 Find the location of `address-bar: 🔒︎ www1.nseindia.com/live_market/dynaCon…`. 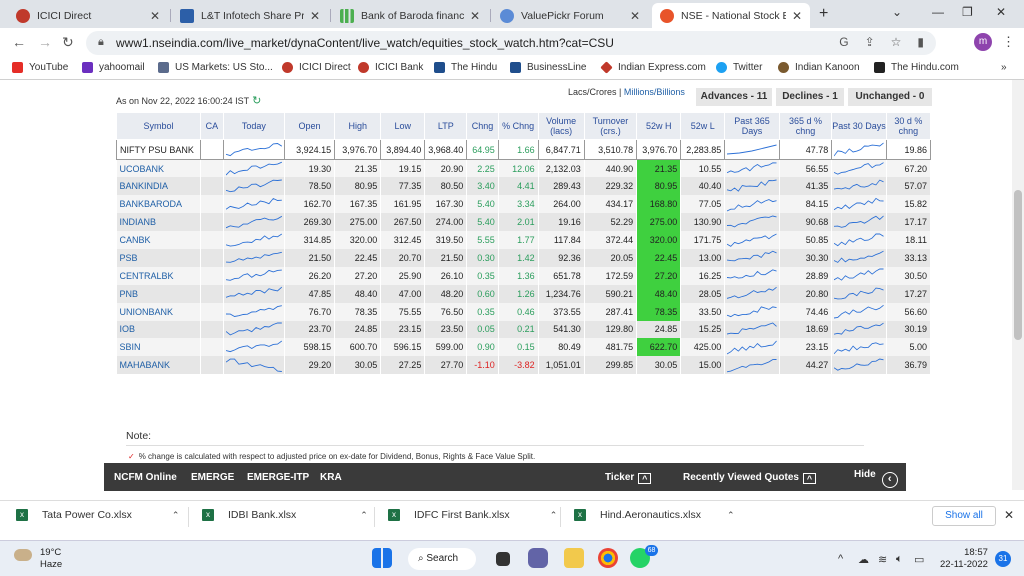

address-bar: 🔒︎ www1.nseindia.com/live_market/dynaCon… is located at coordinates (511, 43).